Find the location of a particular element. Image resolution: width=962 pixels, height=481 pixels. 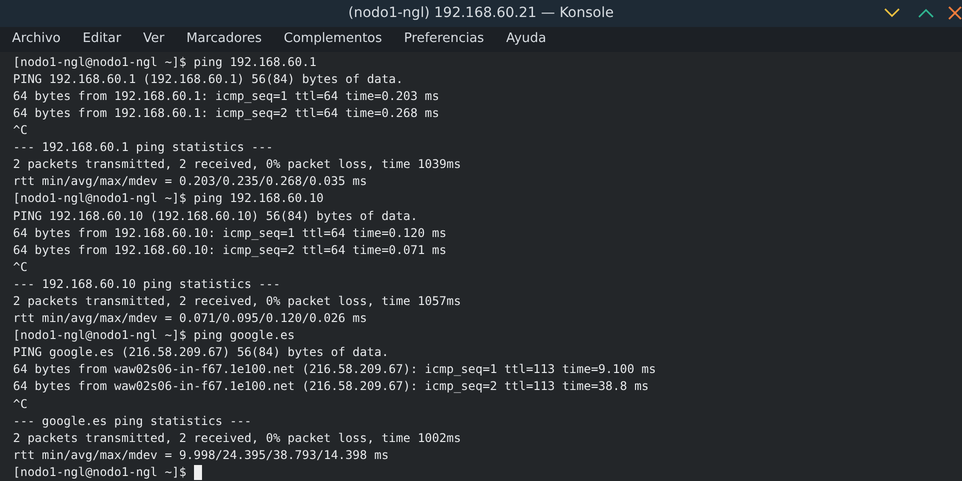

terminal-line: --- google.es ping statistics --- is located at coordinates (132, 421).